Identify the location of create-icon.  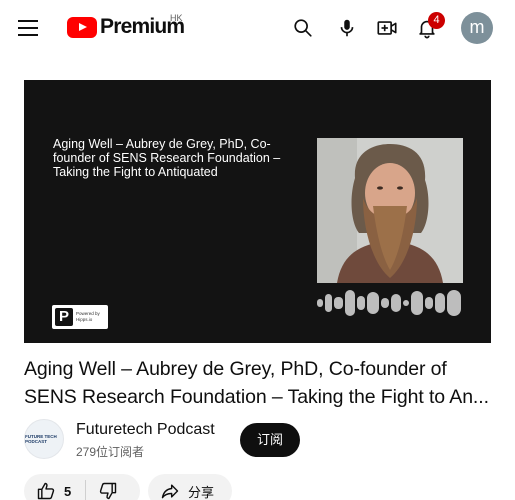
(387, 28).